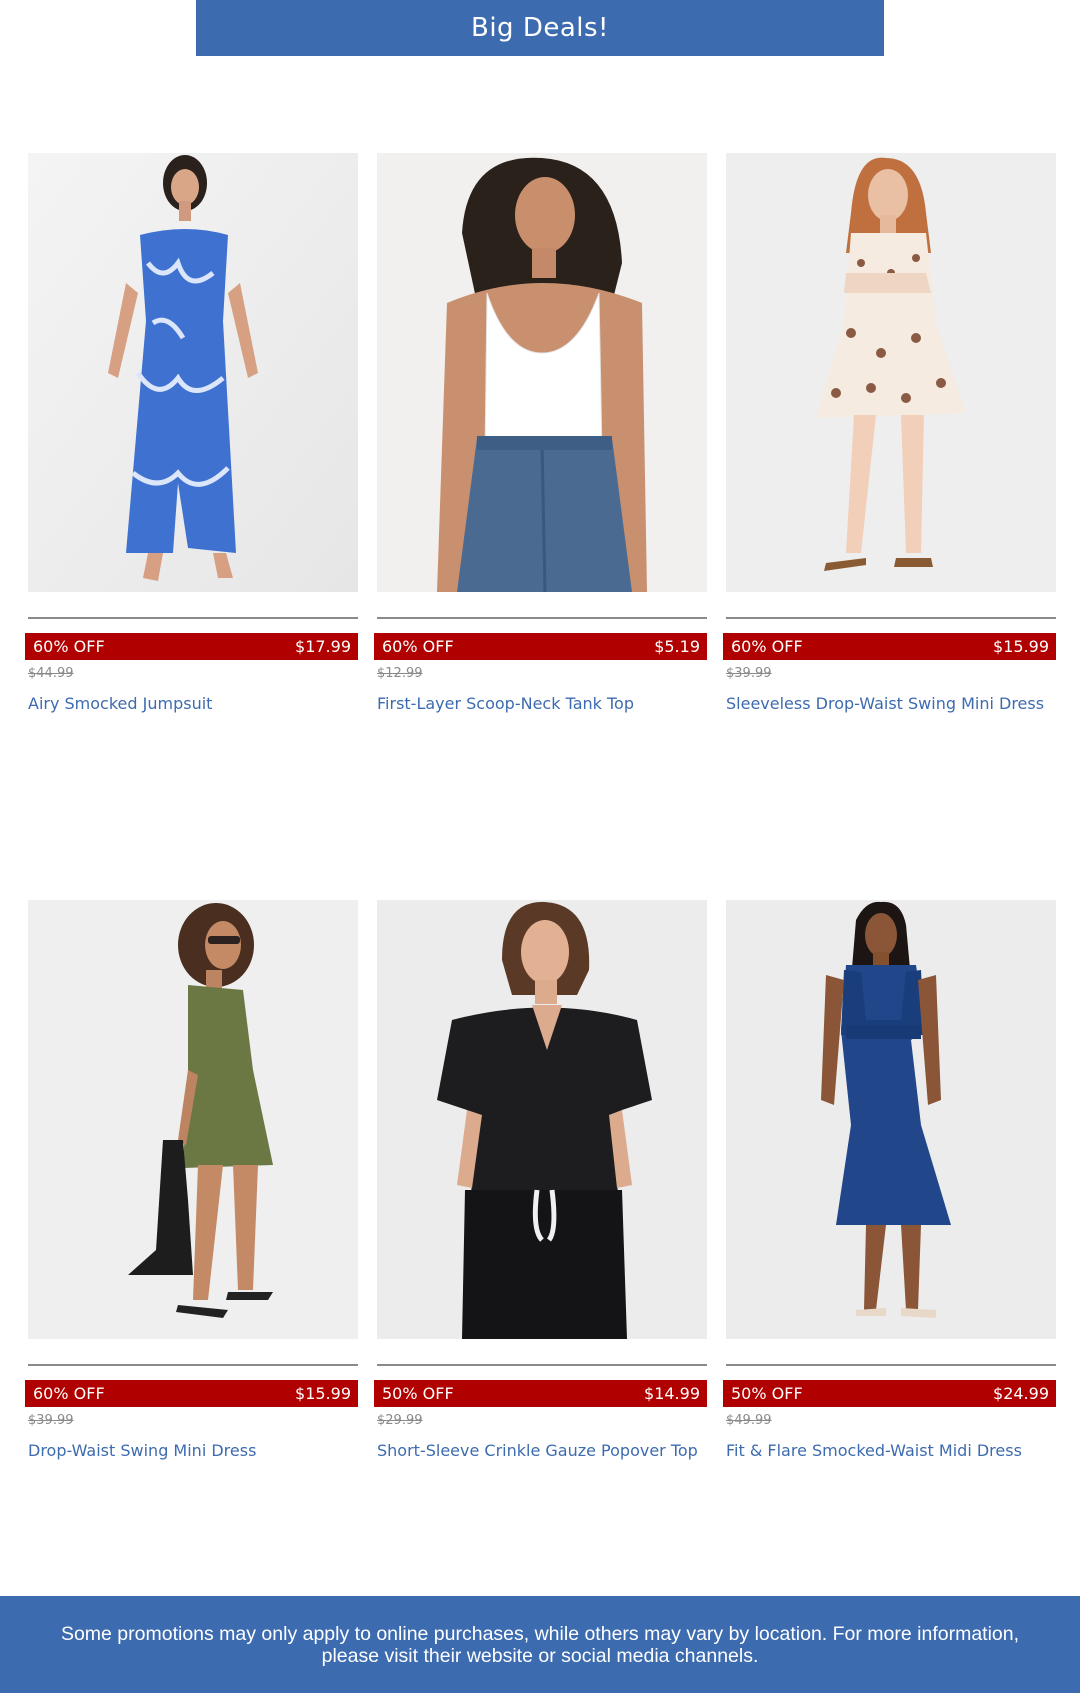 Image resolution: width=1080 pixels, height=1693 pixels. I want to click on sale-price: $5.19, so click(677, 646).